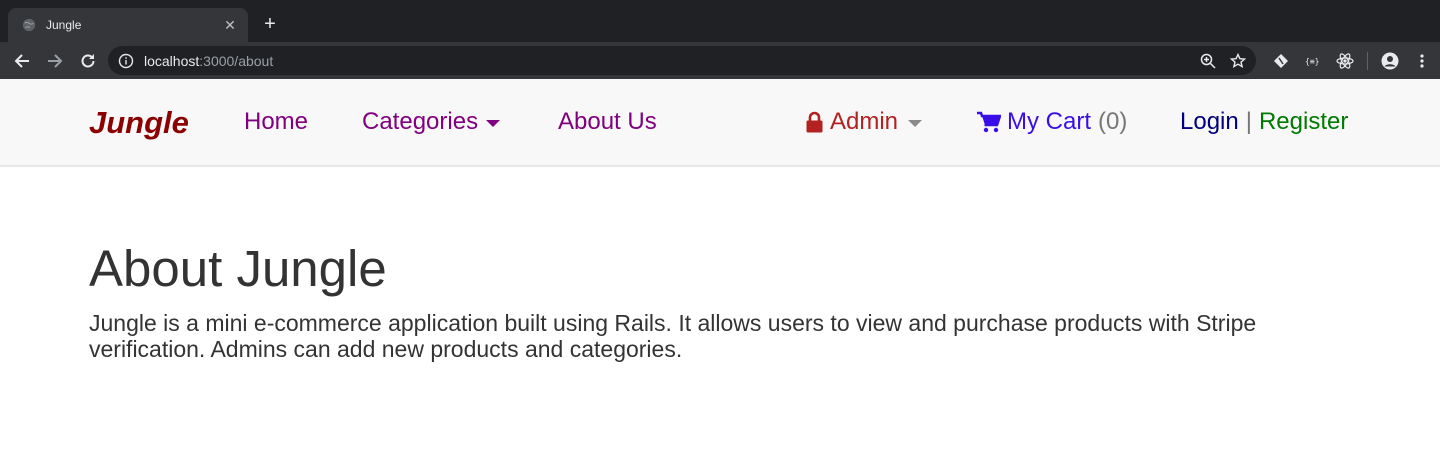  What do you see at coordinates (420, 121) in the screenshot?
I see `nav-categories-label: Categories` at bounding box center [420, 121].